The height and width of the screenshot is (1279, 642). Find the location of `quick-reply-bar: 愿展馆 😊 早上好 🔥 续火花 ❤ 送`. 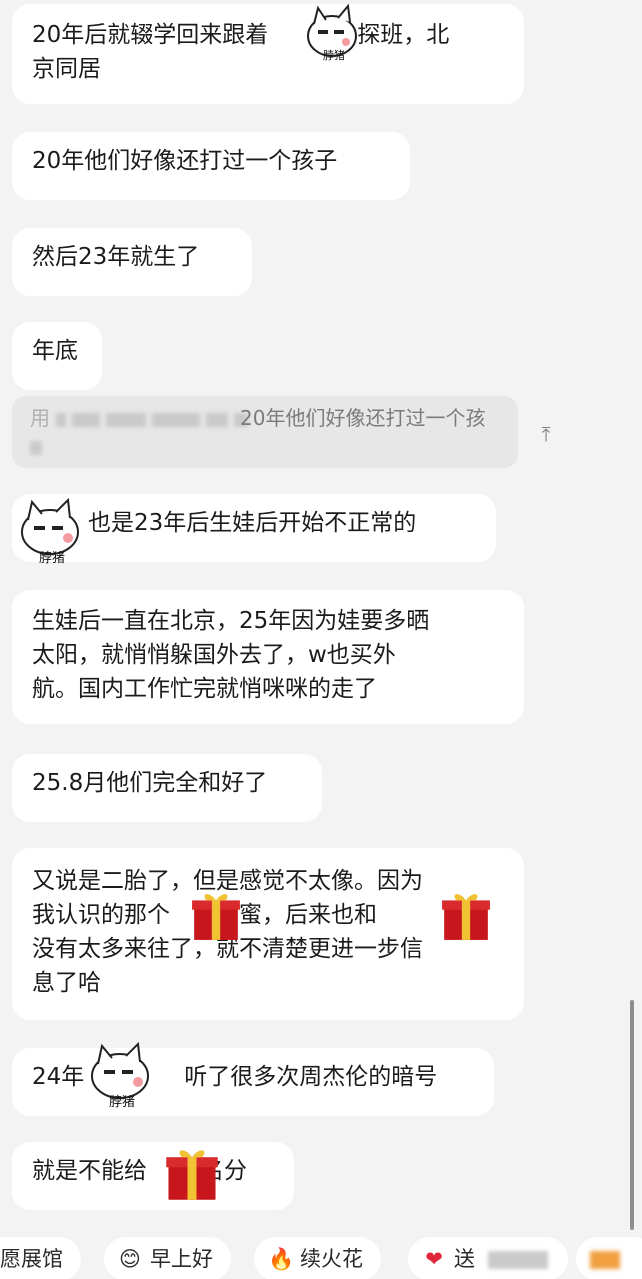

quick-reply-bar: 愿展馆 😊 早上好 🔥 续火花 ❤ 送 is located at coordinates (321, 1256).